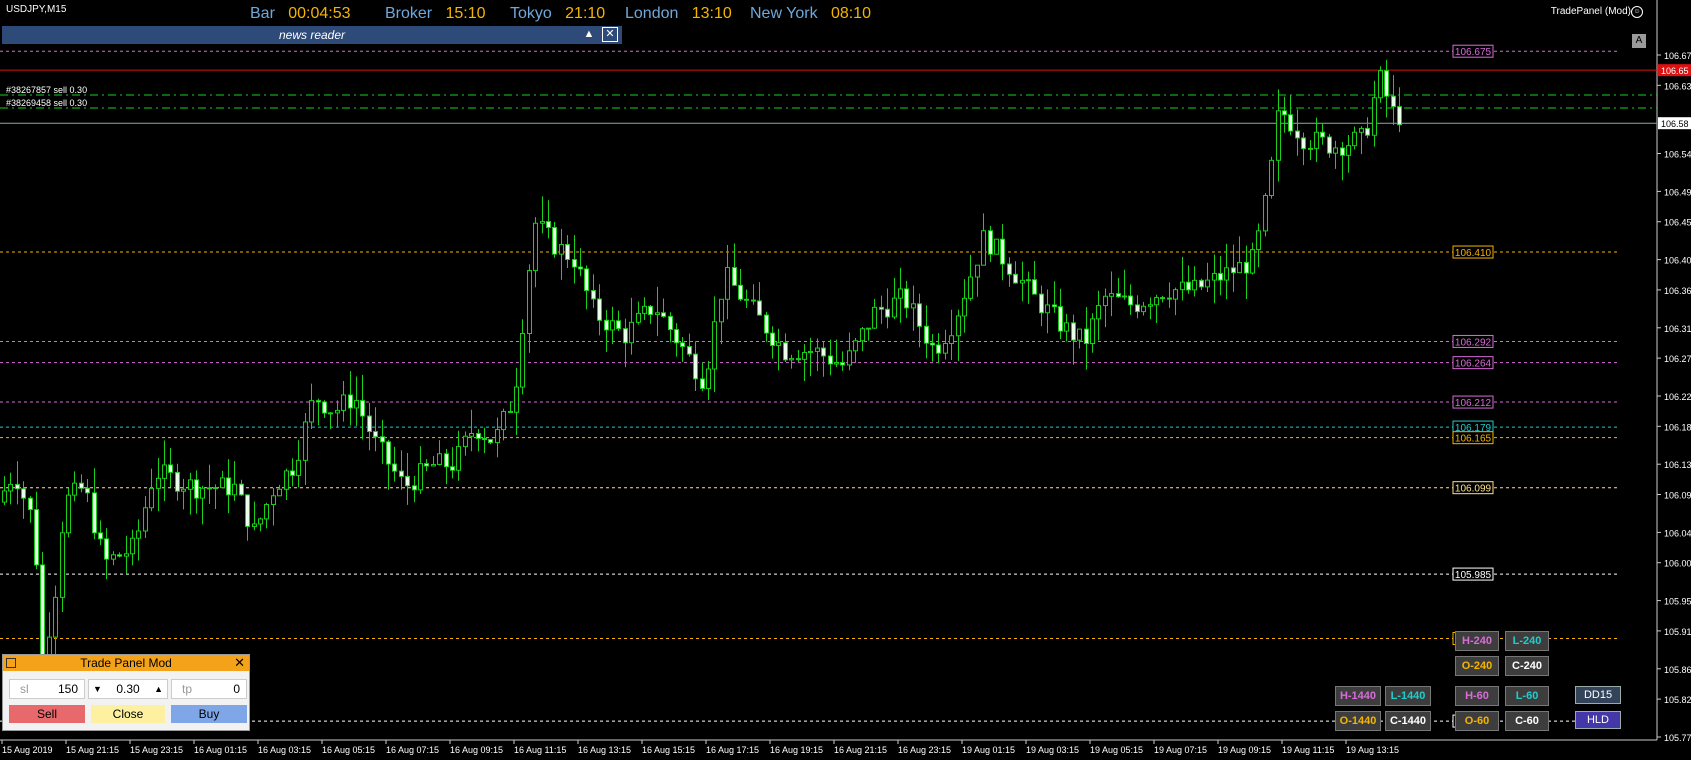 Image resolution: width=1691 pixels, height=760 pixels. What do you see at coordinates (1677, 700) in the screenshot?
I see `price-tick-label: 105.82` at bounding box center [1677, 700].